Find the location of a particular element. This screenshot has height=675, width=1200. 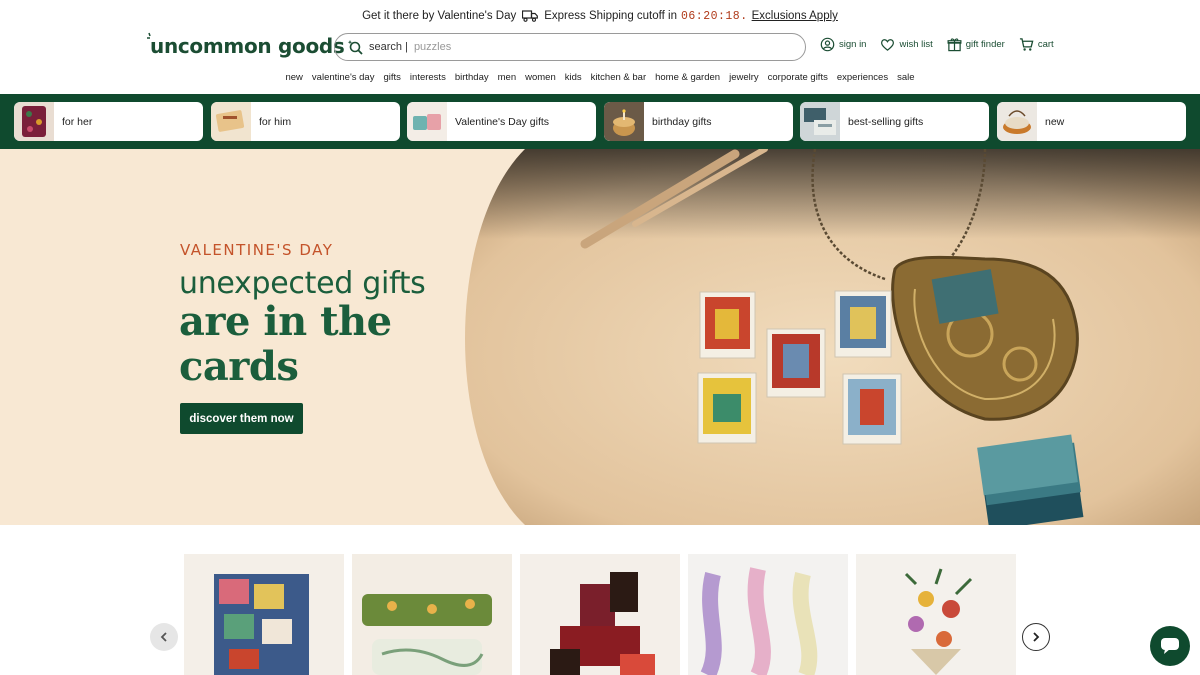

logo-text: uncommon goods is located at coordinates (247, 46).